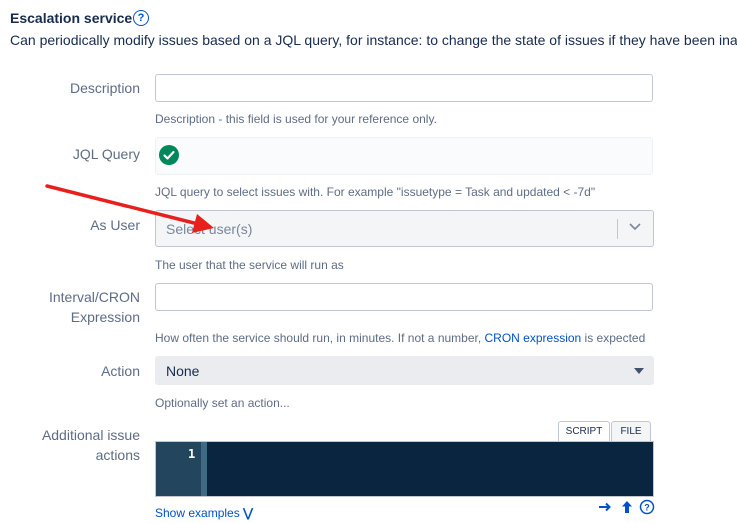  Describe the element at coordinates (613, 338) in the screenshot. I see `interval-hint-tail: is expected` at that location.